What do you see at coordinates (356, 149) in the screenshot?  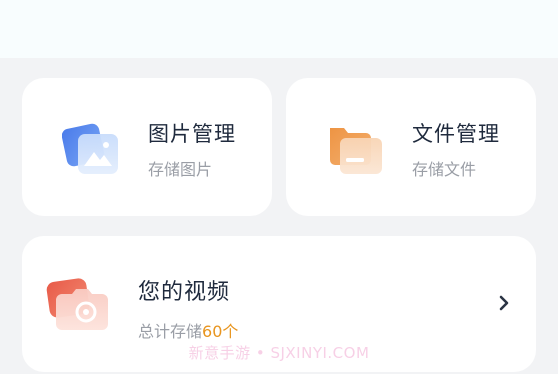 I see `folder-icon` at bounding box center [356, 149].